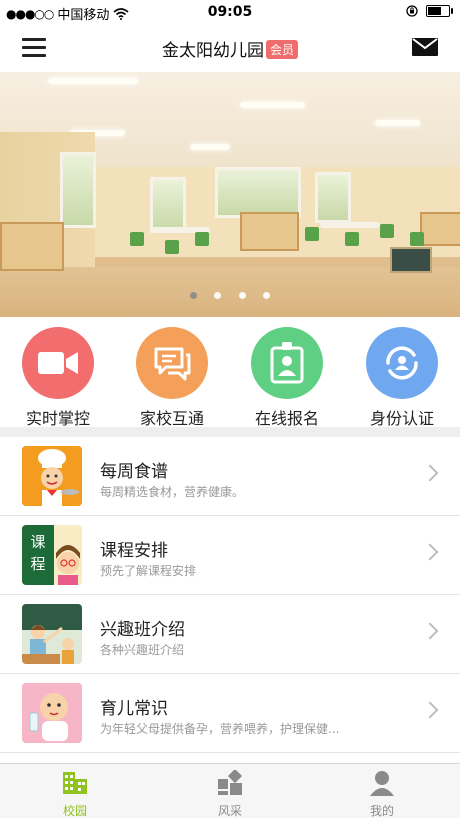 This screenshot has width=460, height=819. Describe the element at coordinates (134, 551) in the screenshot. I see `list-item-title: 课程安排` at that location.